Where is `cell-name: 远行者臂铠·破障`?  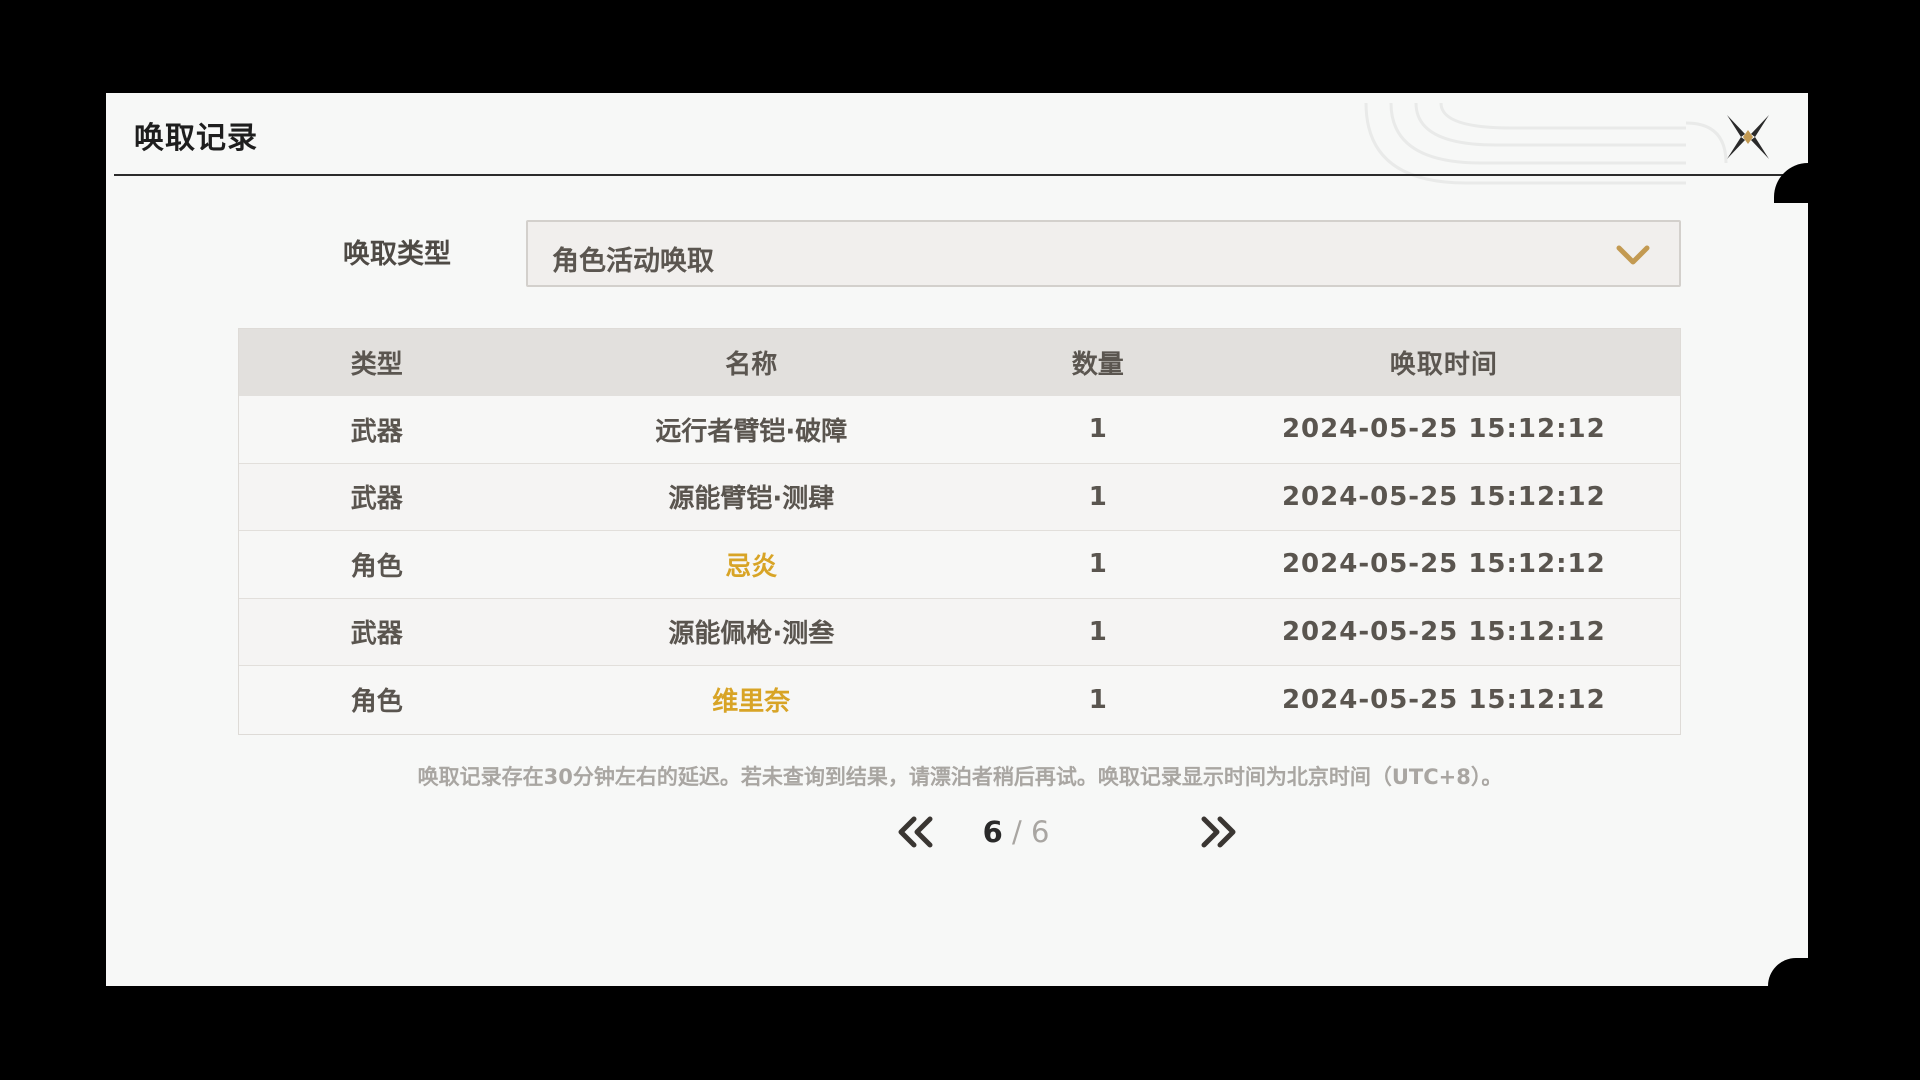
cell-name: 远行者臂铠·破障 is located at coordinates (751, 431).